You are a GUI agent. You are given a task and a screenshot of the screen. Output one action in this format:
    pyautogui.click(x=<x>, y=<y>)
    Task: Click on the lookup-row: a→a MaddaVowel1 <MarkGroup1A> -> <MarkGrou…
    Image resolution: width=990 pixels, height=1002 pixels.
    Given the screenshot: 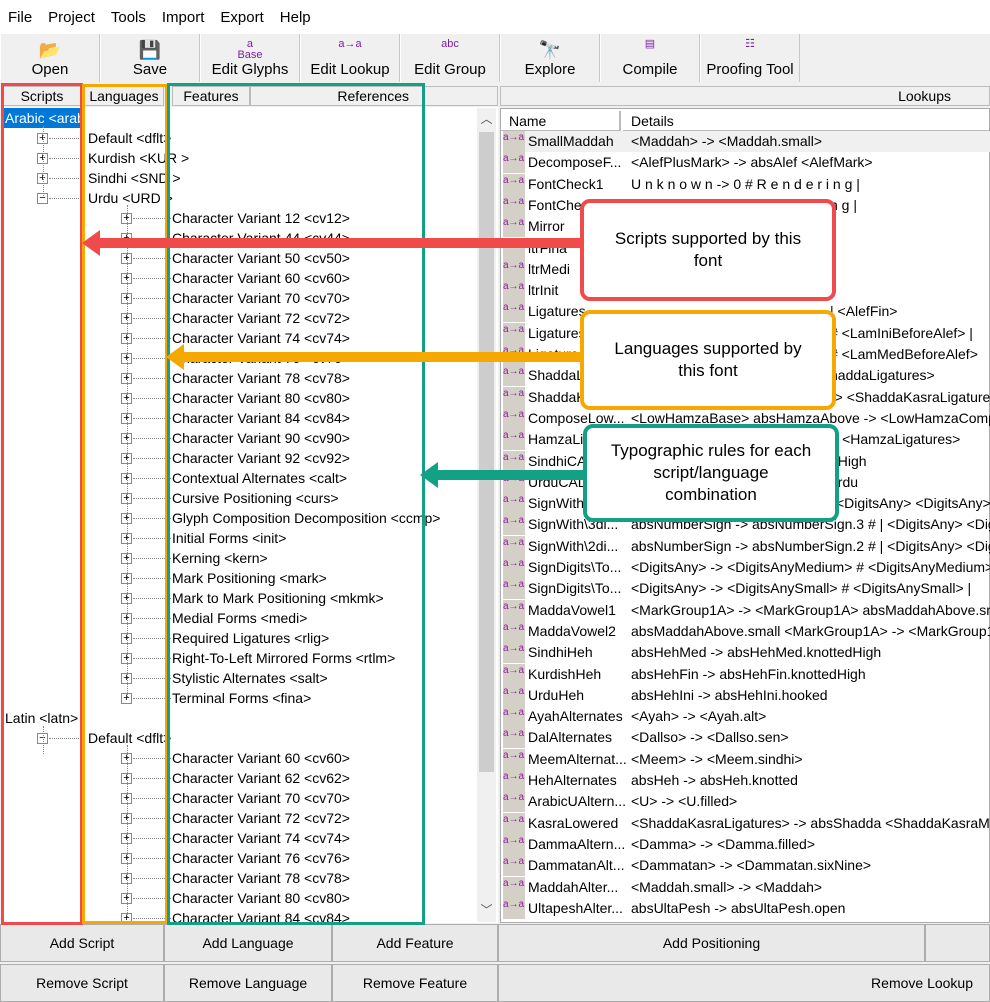 What is the action you would take?
    pyautogui.click(x=746, y=610)
    